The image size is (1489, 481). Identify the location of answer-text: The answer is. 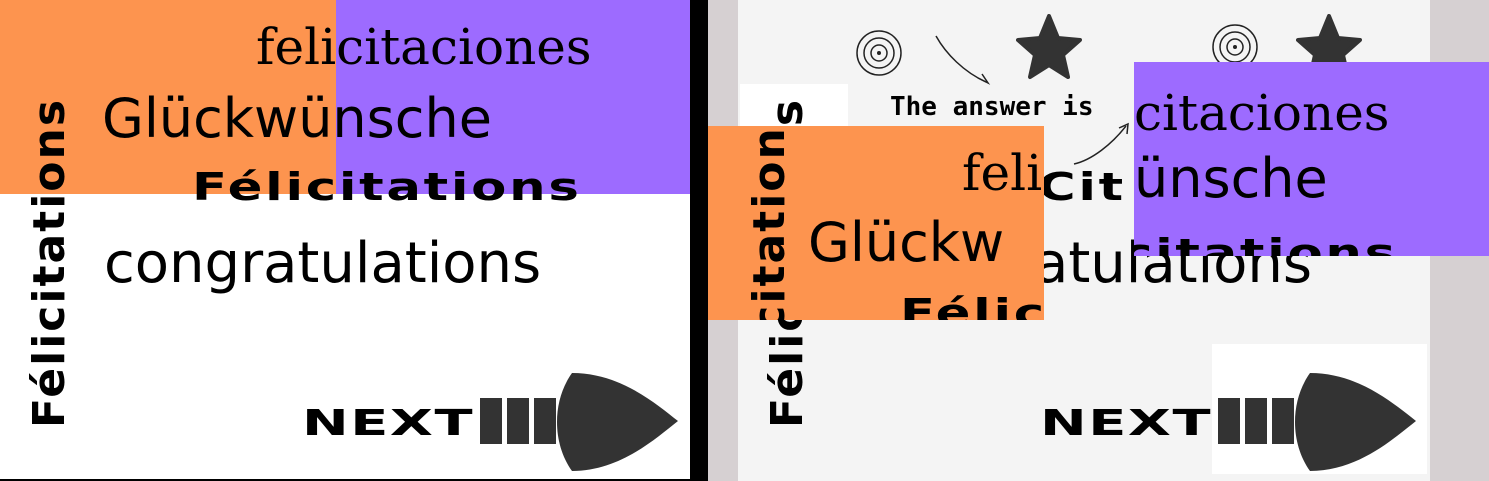
(992, 107).